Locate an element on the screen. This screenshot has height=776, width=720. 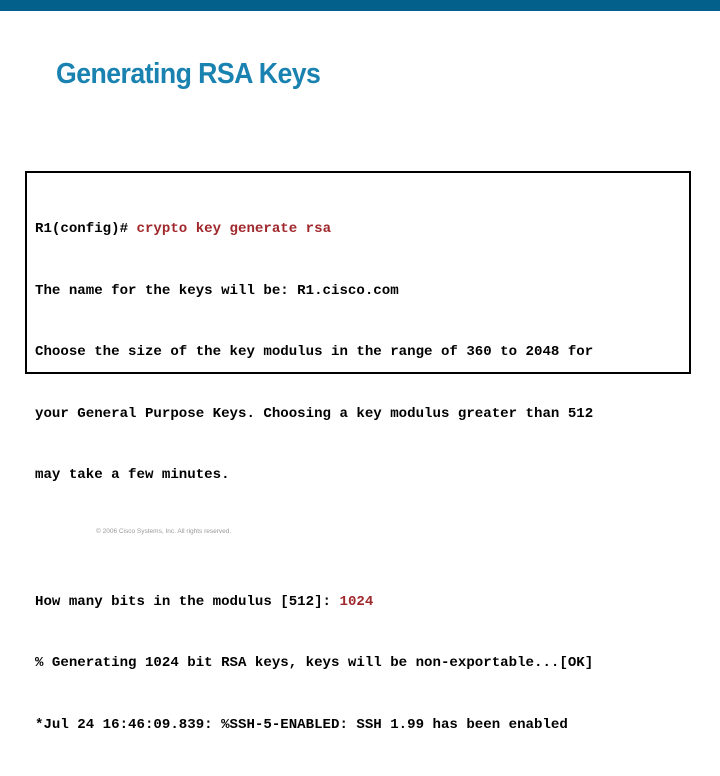
terminal-line-modulus-prompt: How many bits in the modulus [512]: 1024 is located at coordinates (314, 602).